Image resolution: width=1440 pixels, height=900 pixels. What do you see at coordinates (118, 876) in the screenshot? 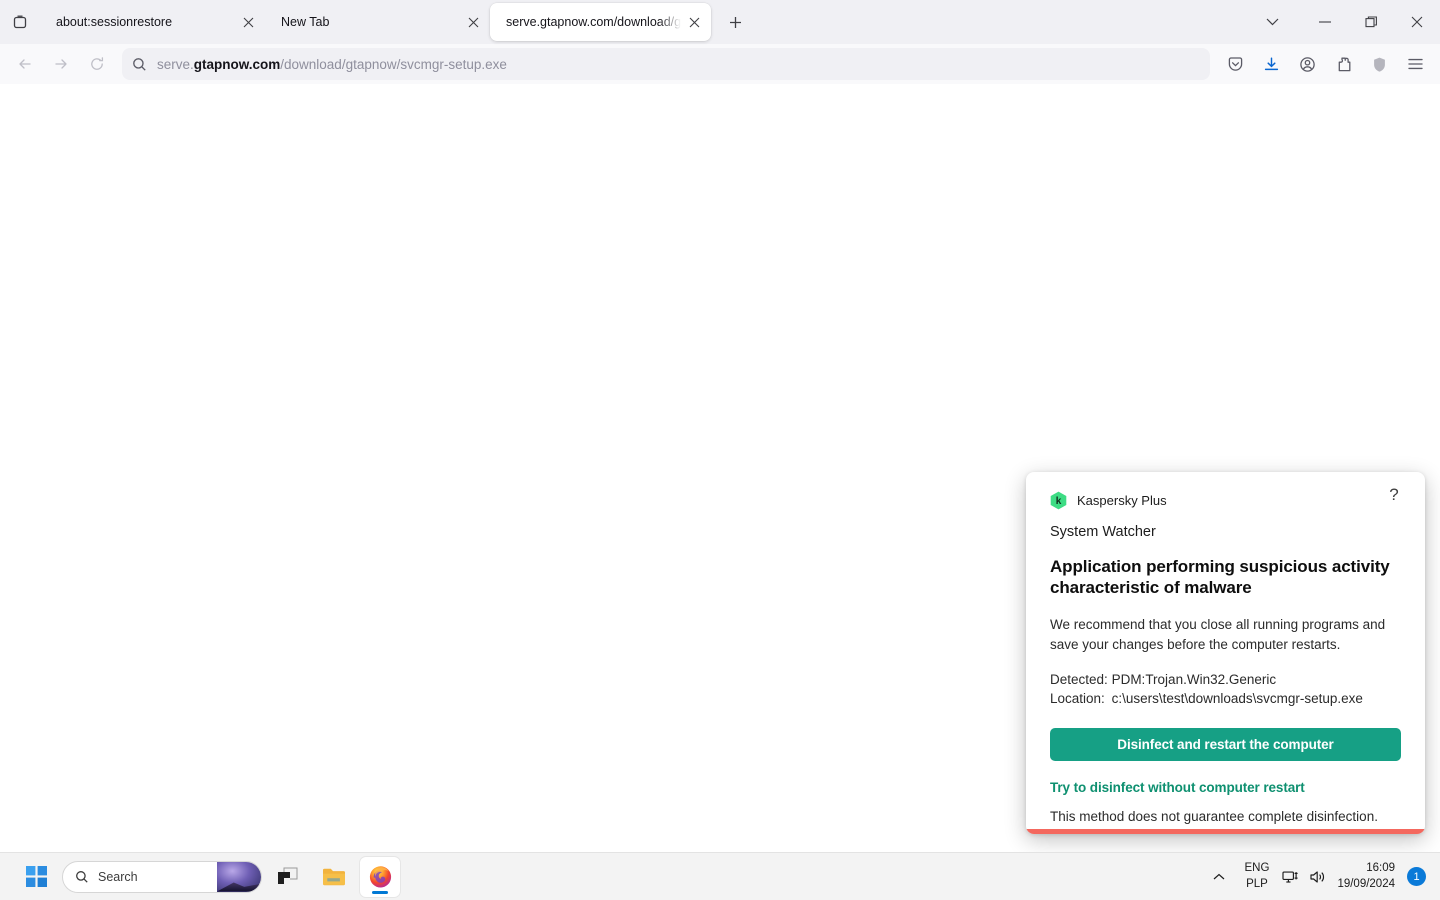
I see `search-placeholder-label: Search` at bounding box center [118, 876].